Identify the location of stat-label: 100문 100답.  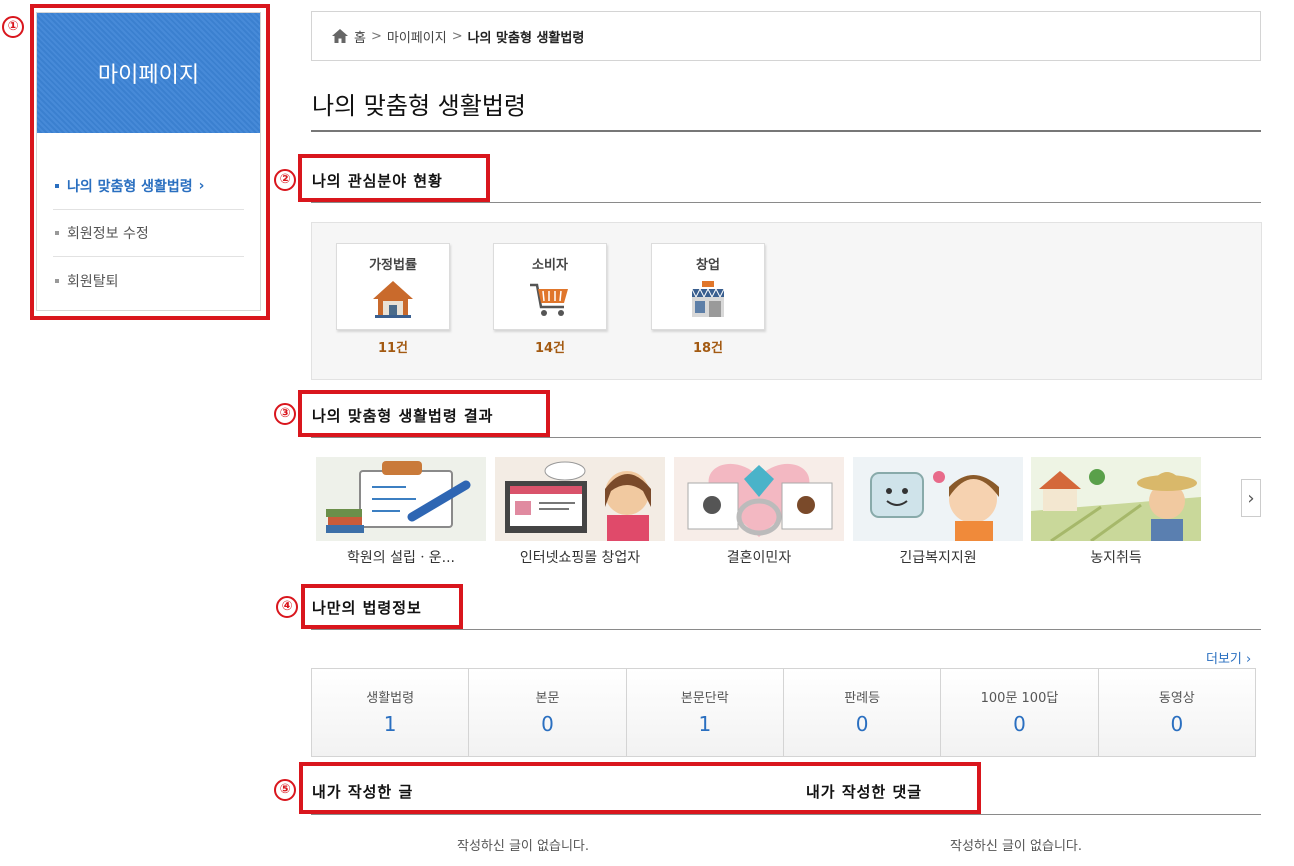
(1019, 698).